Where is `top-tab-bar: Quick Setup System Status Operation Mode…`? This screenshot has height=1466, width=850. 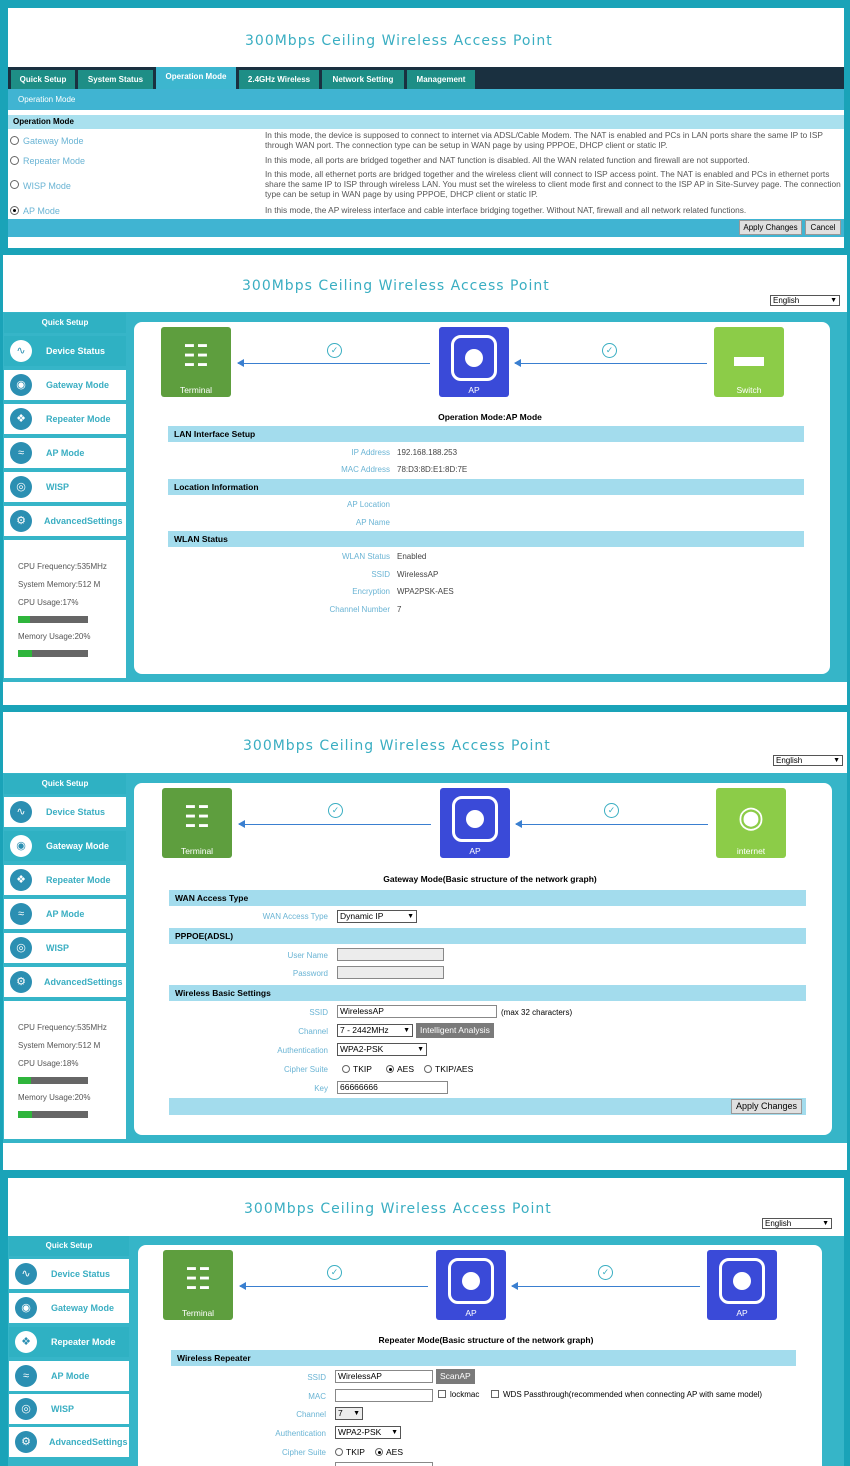 top-tab-bar: Quick Setup System Status Operation Mode… is located at coordinates (426, 78).